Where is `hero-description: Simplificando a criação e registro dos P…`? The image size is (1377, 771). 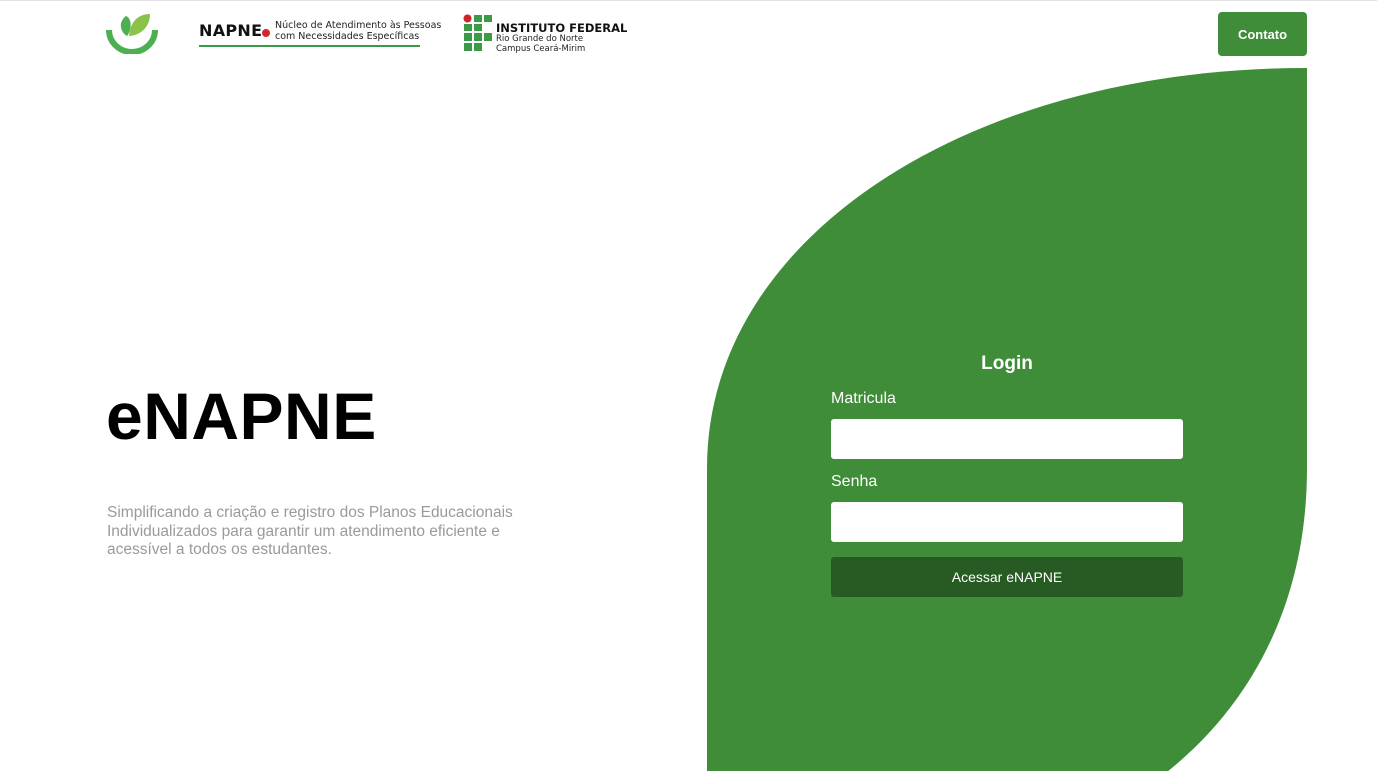 hero-description: Simplificando a criação e registro dos P… is located at coordinates (310, 531).